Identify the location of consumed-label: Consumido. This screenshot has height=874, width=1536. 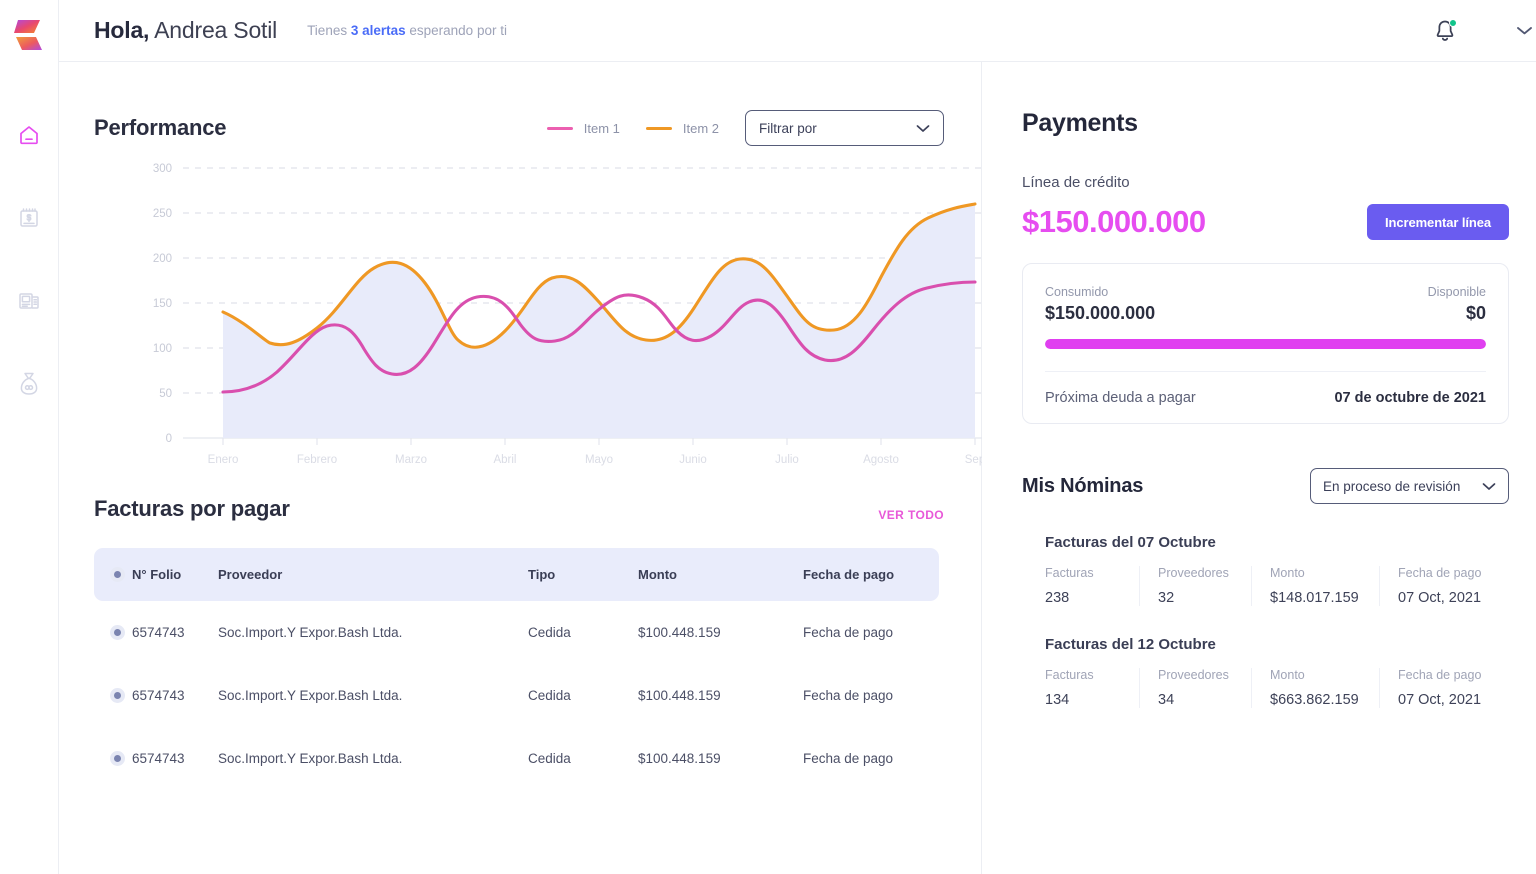
(1077, 292).